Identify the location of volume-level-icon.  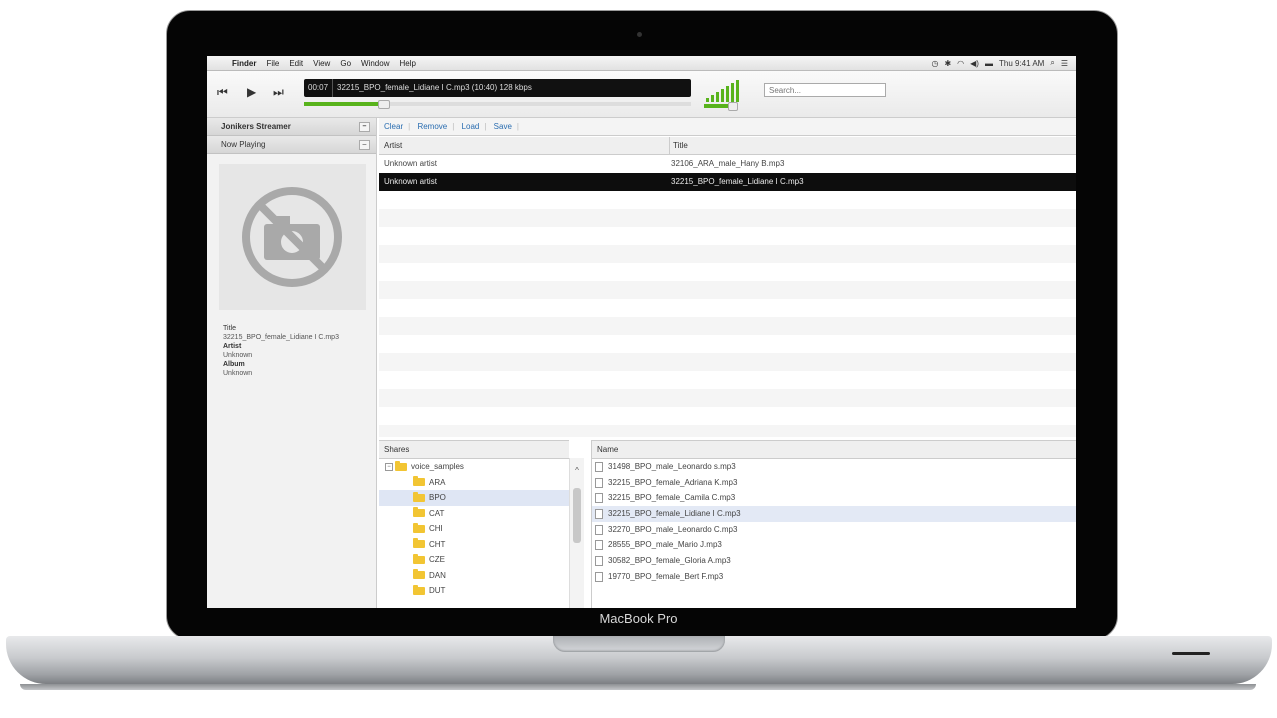
(724, 91).